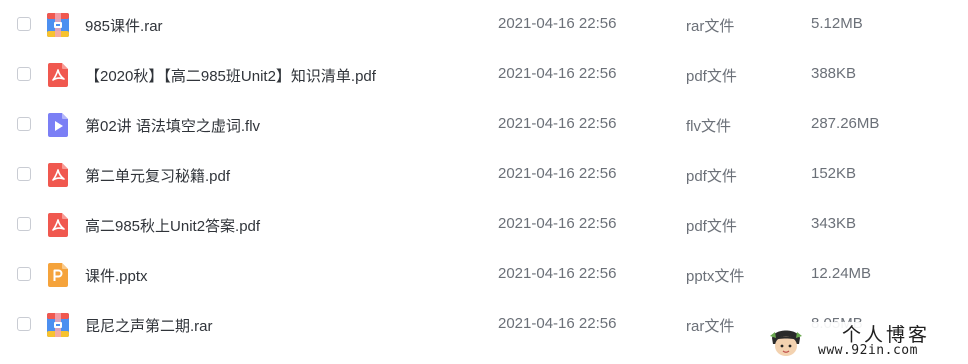 The height and width of the screenshot is (364, 968). Describe the element at coordinates (58, 275) in the screenshot. I see `powerpoint-icon` at that location.